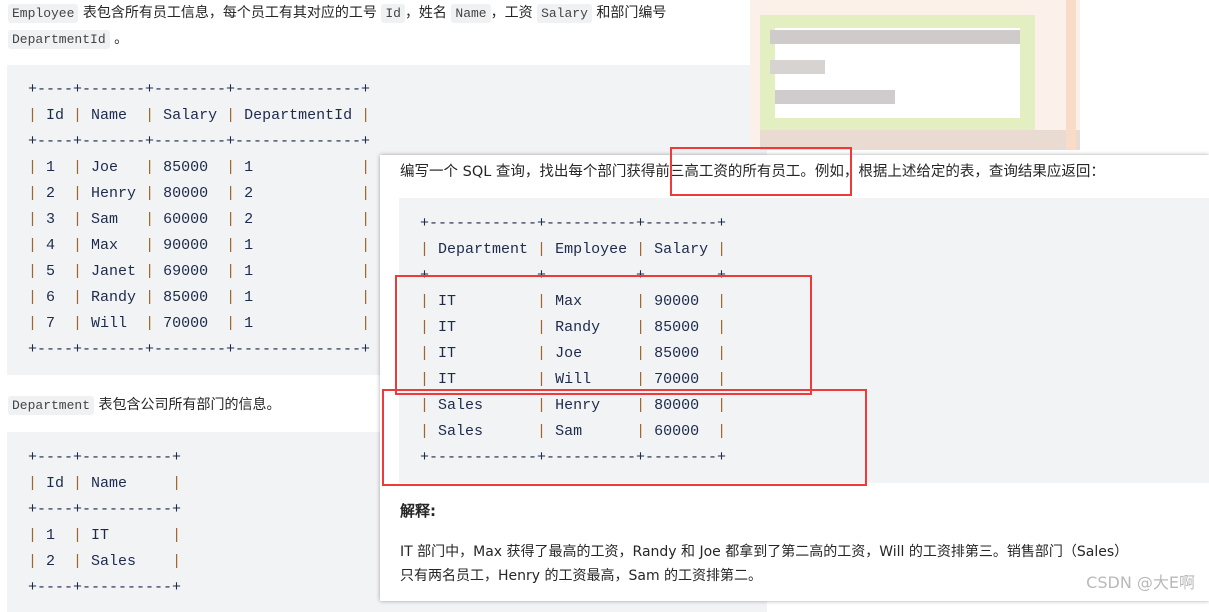 This screenshot has height=612, width=1209. I want to click on highlight-box-it, so click(603, 335).